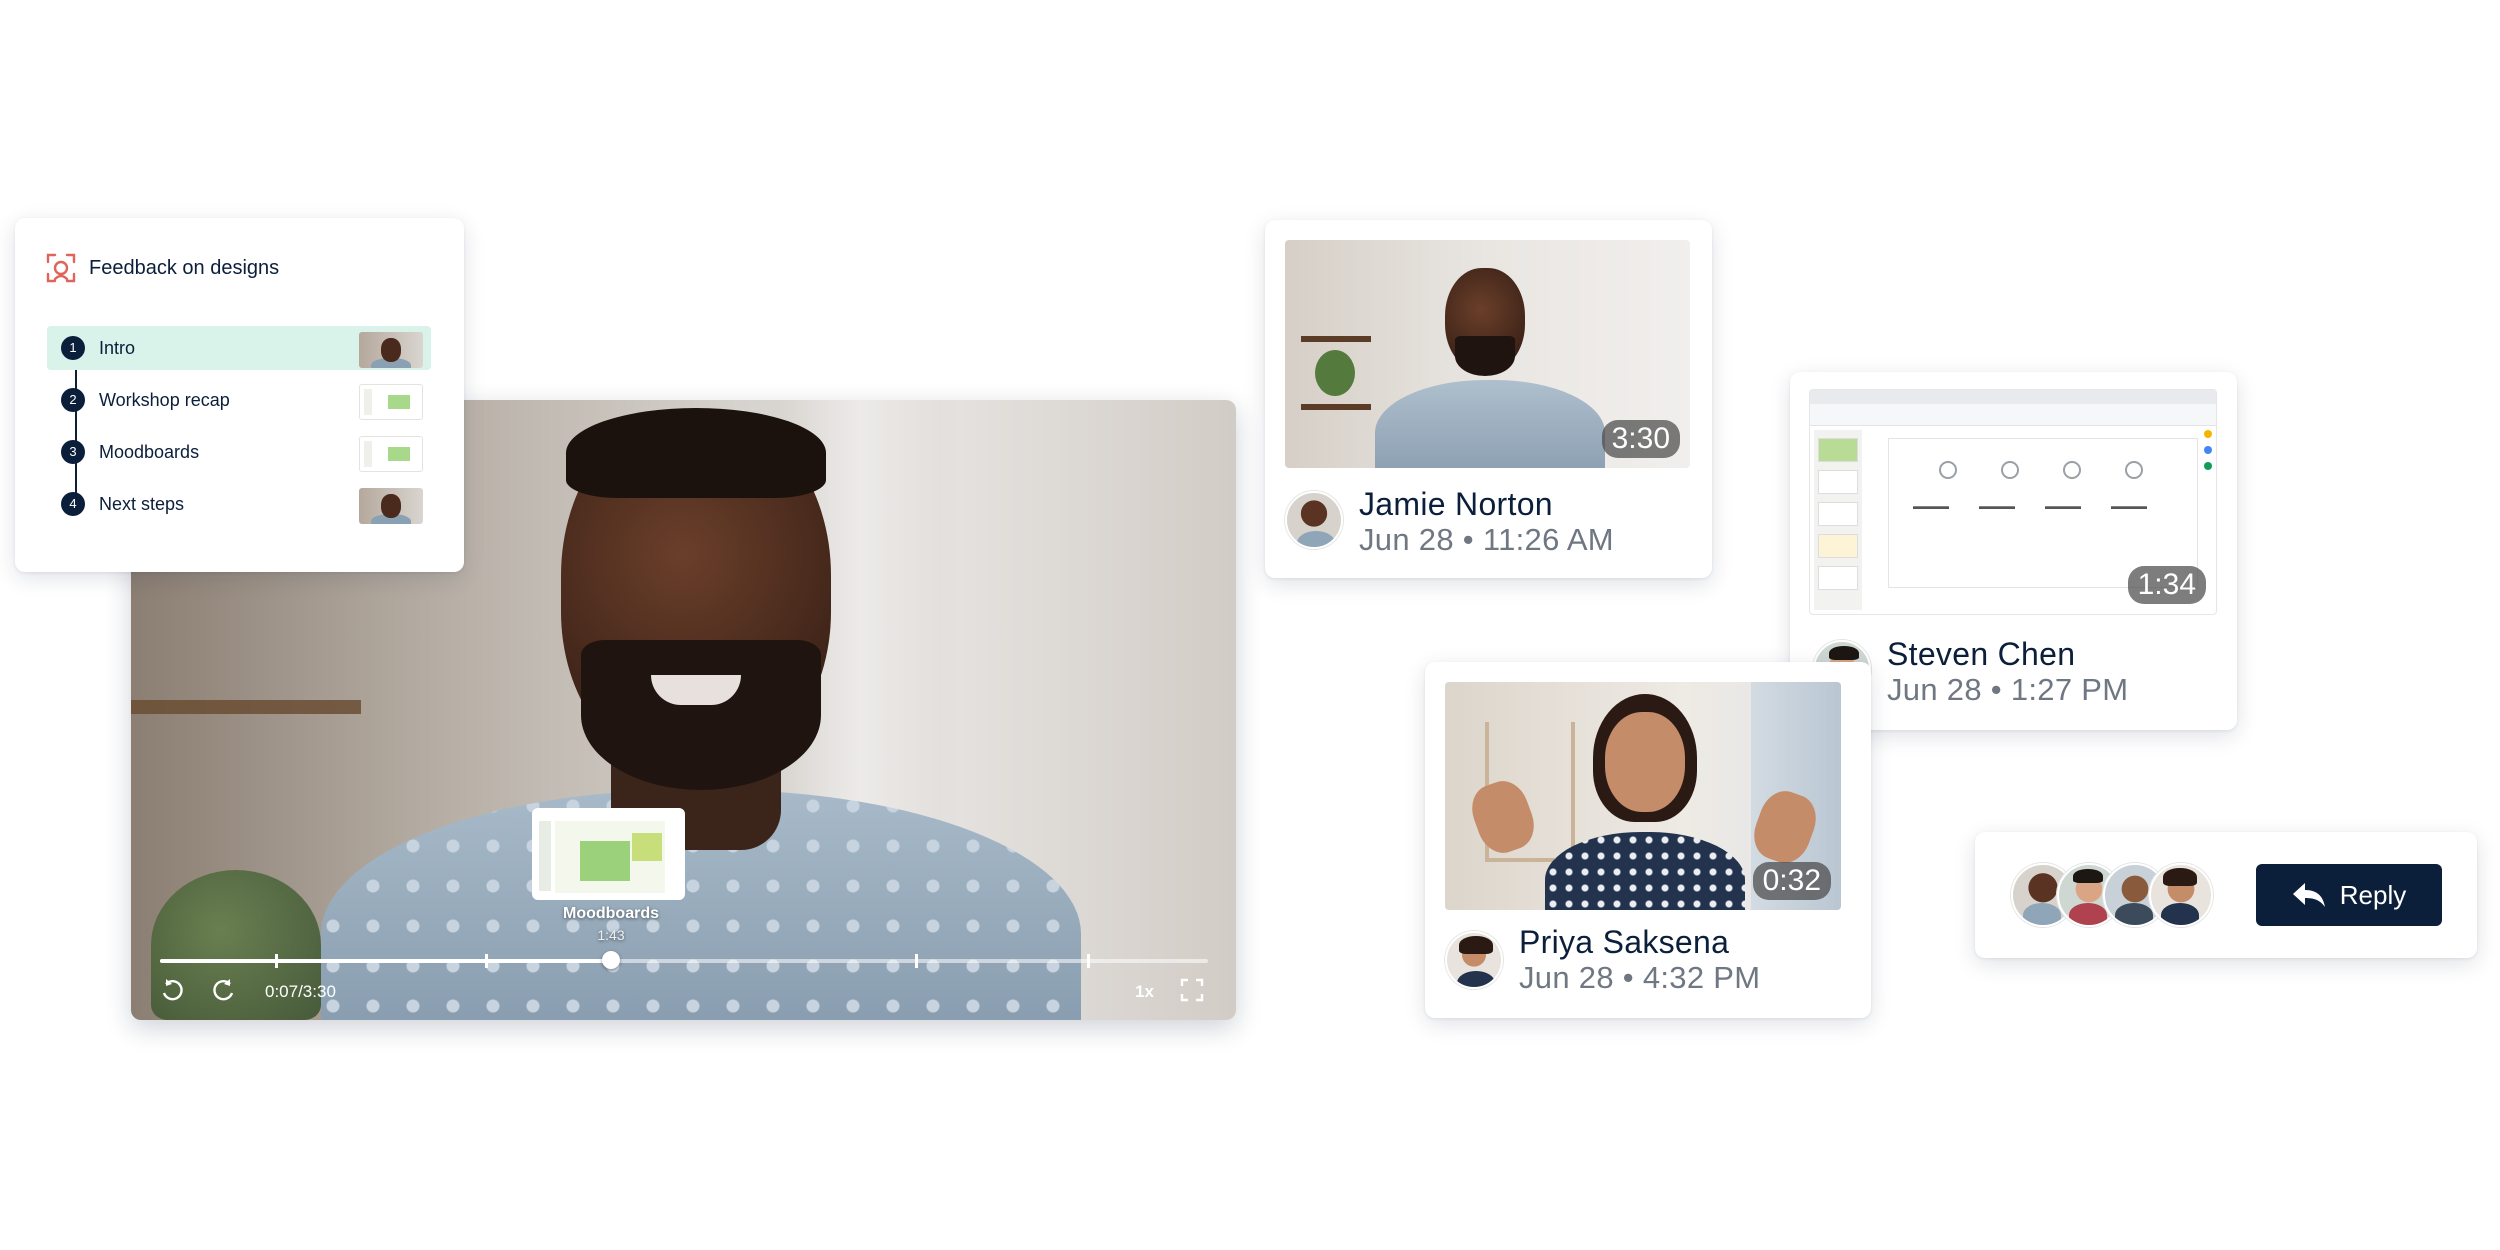 This screenshot has width=2500, height=1250. I want to click on reply-button: Reply, so click(2349, 895).